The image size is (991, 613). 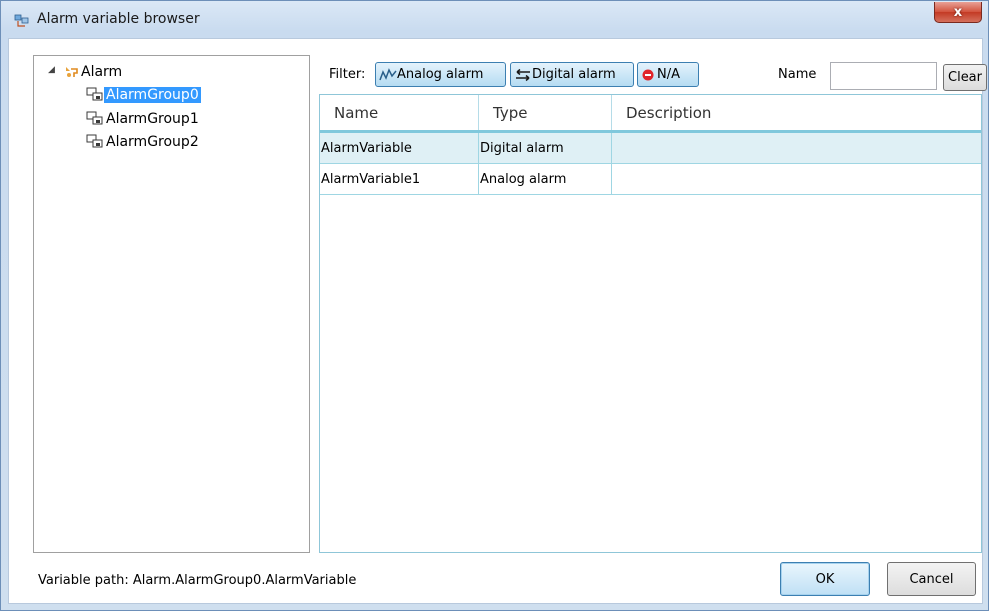 I want to click on tree-item-label: AlarmGroup0, so click(x=152, y=95).